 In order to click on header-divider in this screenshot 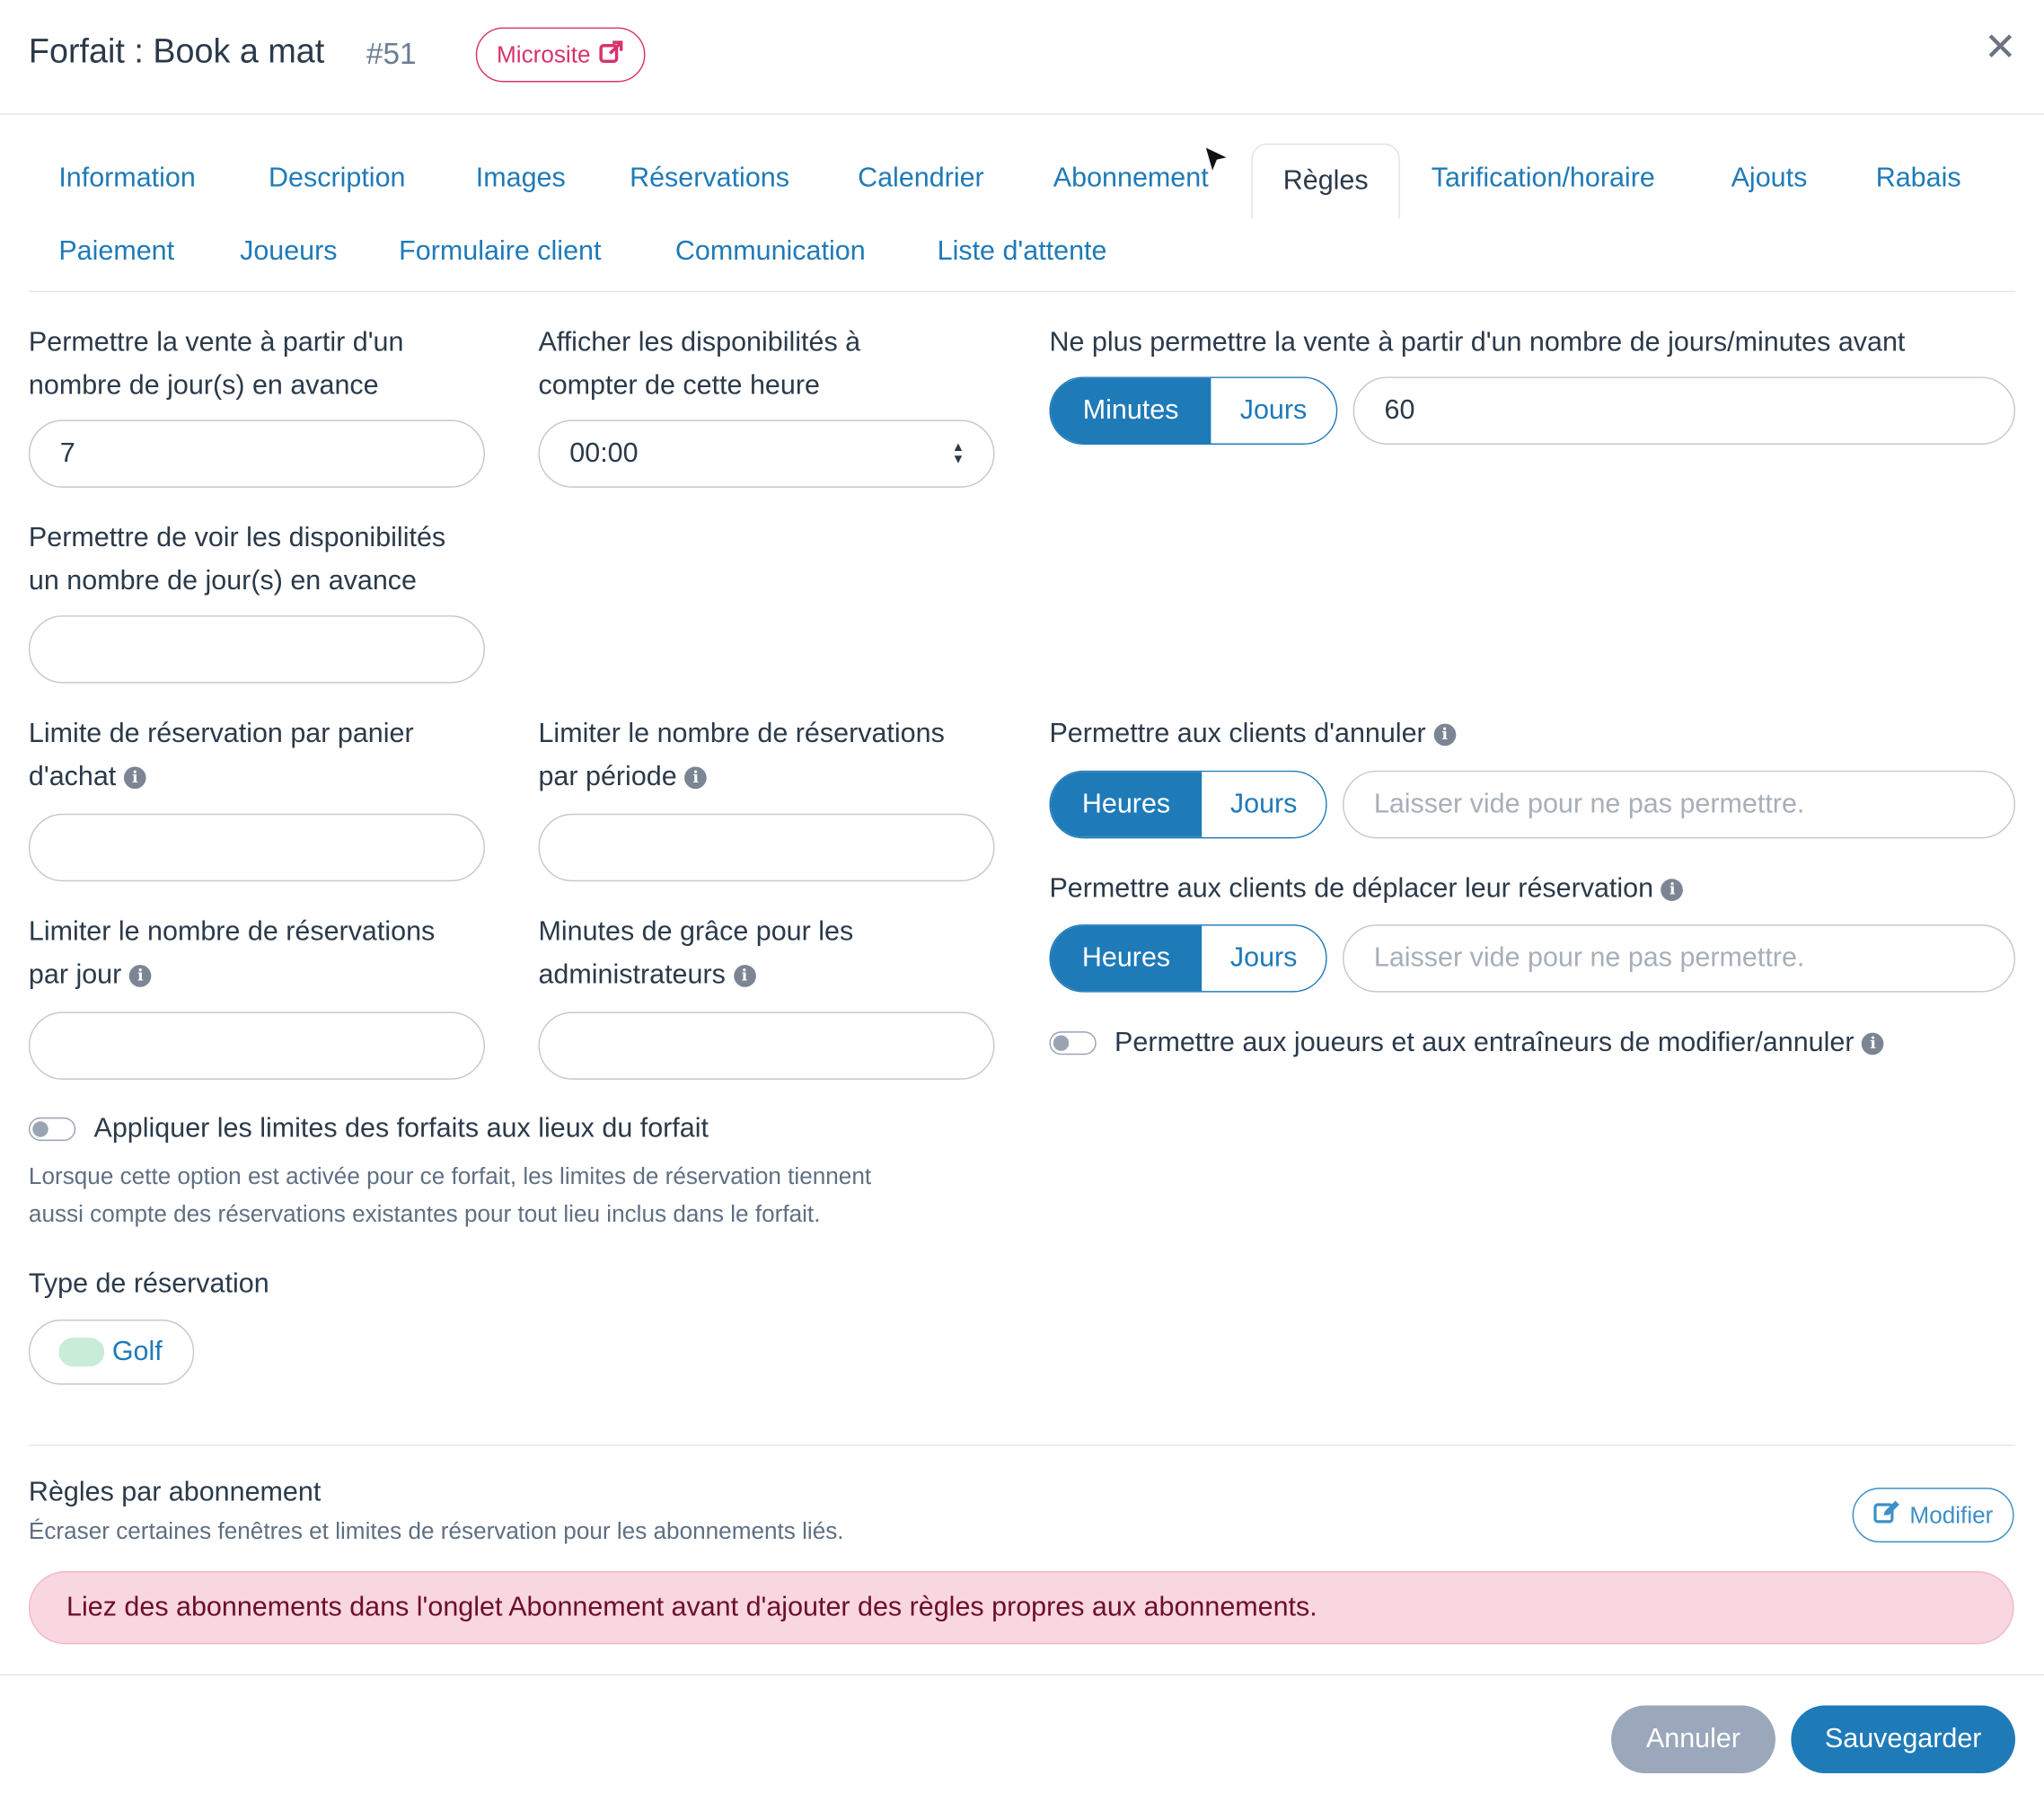, I will do `click(1022, 114)`.